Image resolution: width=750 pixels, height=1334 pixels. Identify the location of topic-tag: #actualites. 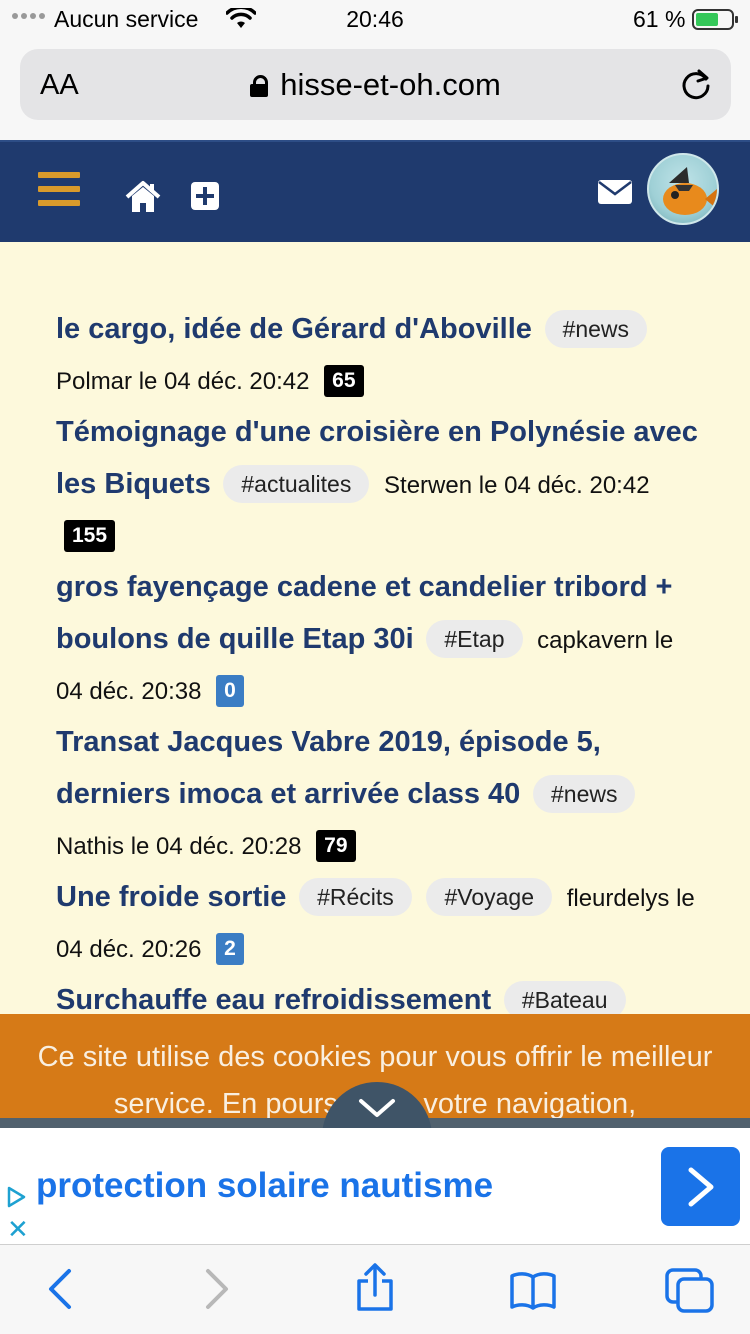
(296, 484).